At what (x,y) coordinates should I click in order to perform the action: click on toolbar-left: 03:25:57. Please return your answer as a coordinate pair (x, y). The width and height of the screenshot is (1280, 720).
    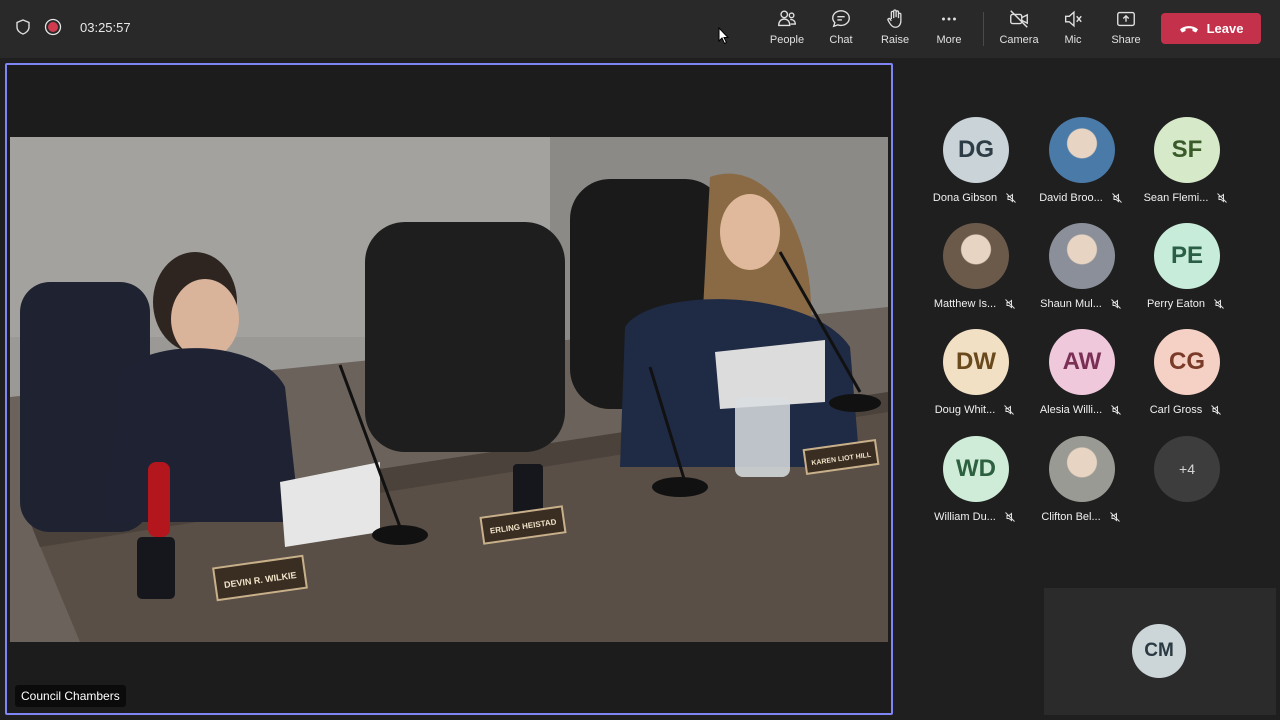
    Looking at the image, I should click on (72, 27).